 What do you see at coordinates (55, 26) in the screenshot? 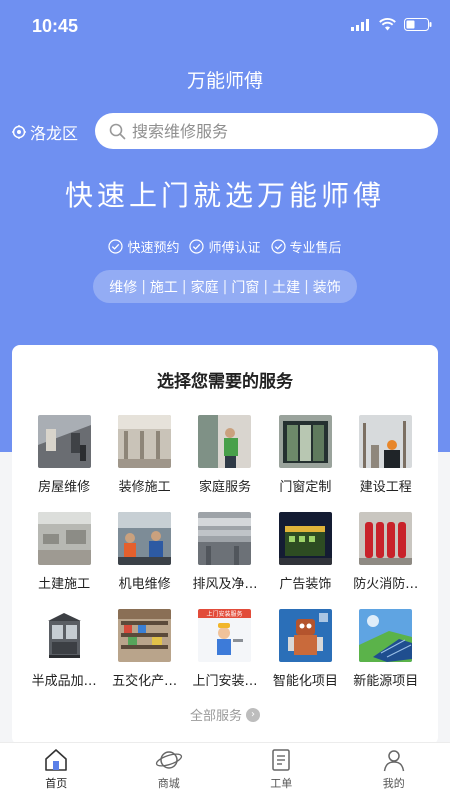
I see `status-time: 10:45` at bounding box center [55, 26].